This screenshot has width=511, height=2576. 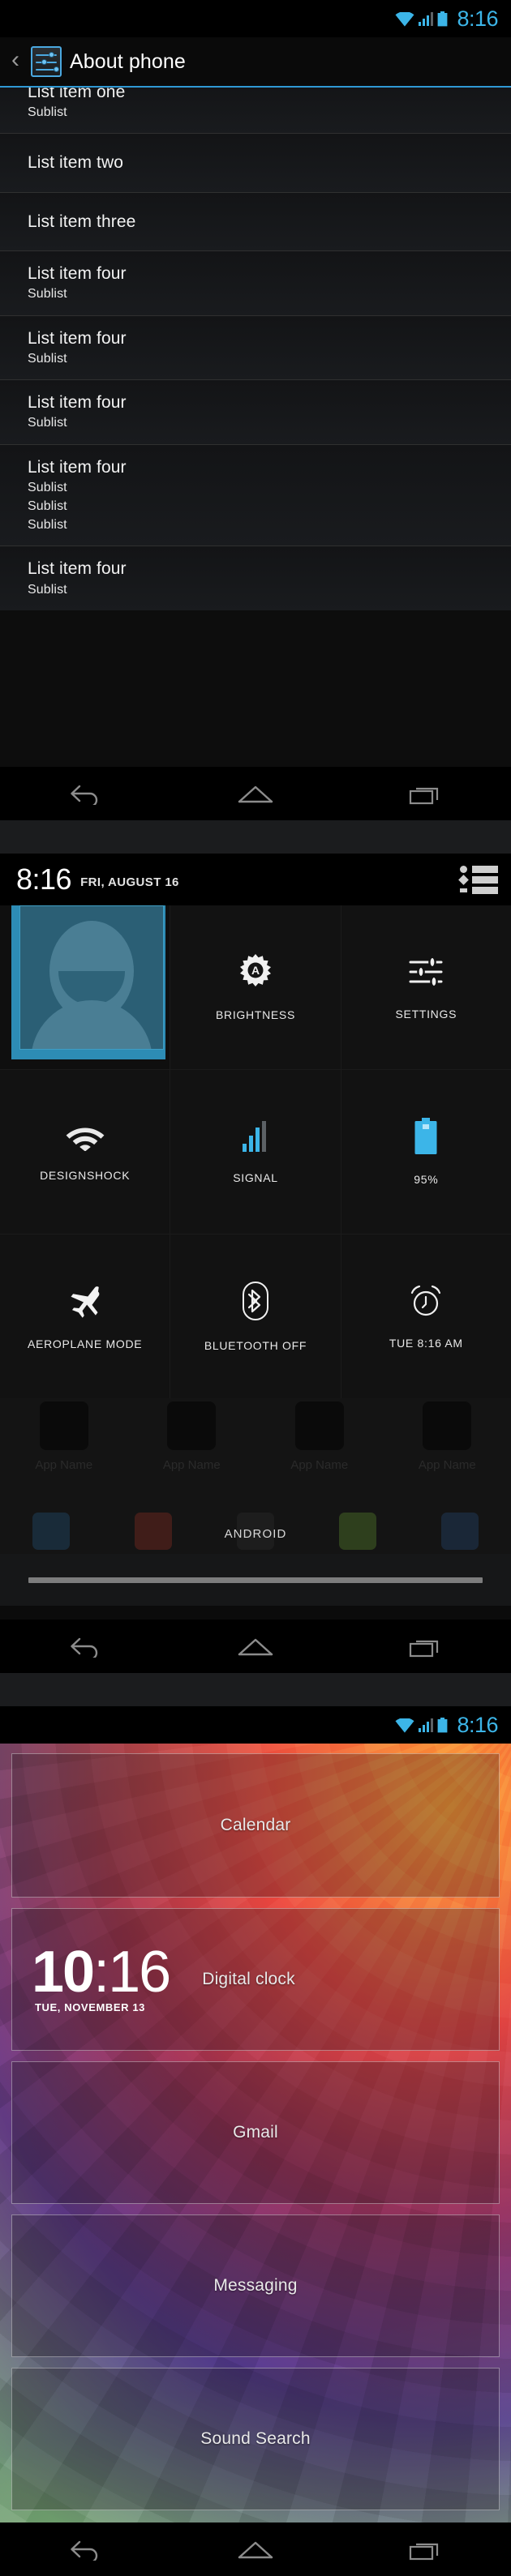 What do you see at coordinates (255, 879) in the screenshot?
I see `quick-settings-header: 8:16 FRI, AUGUST 16` at bounding box center [255, 879].